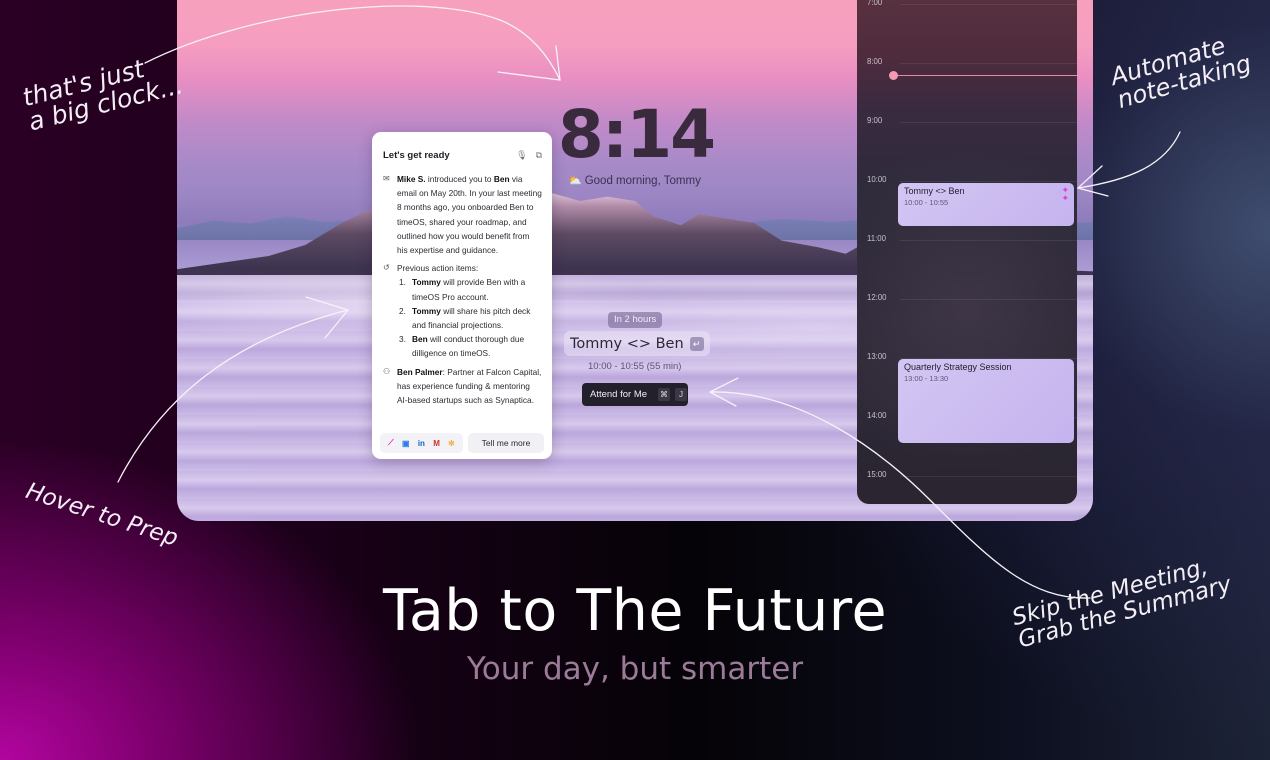 The height and width of the screenshot is (760, 1270). I want to click on greeting-text: Good morning, Tommy, so click(642, 180).